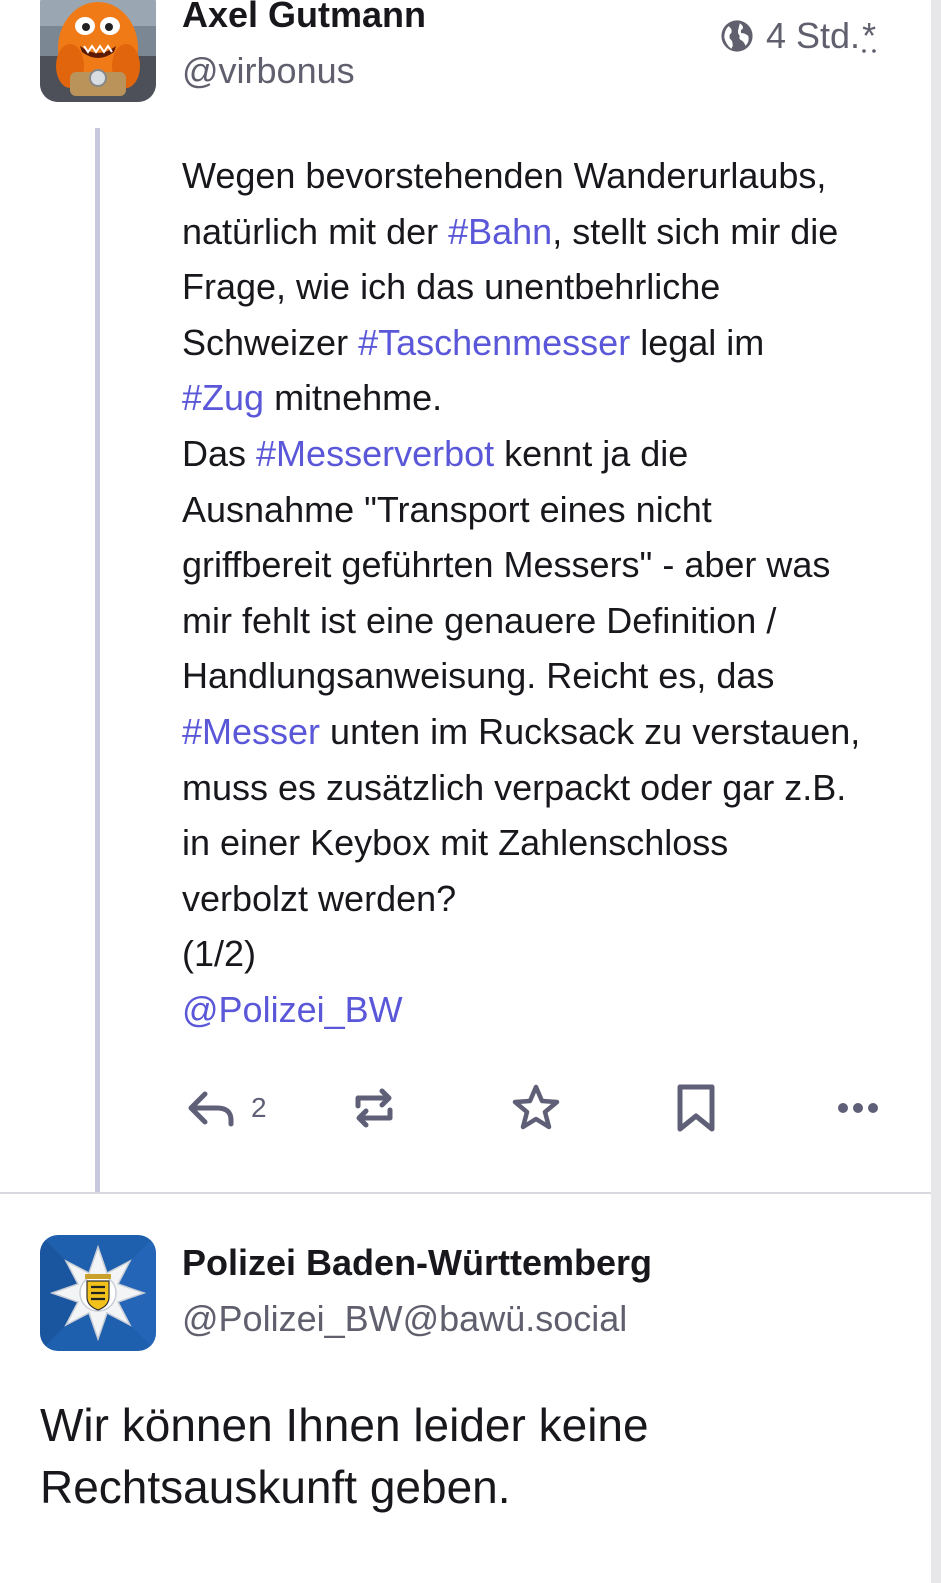 Image resolution: width=941 pixels, height=1583 pixels. Describe the element at coordinates (542, 899) in the screenshot. I see `post-text-line: verbolzt werden?` at that location.